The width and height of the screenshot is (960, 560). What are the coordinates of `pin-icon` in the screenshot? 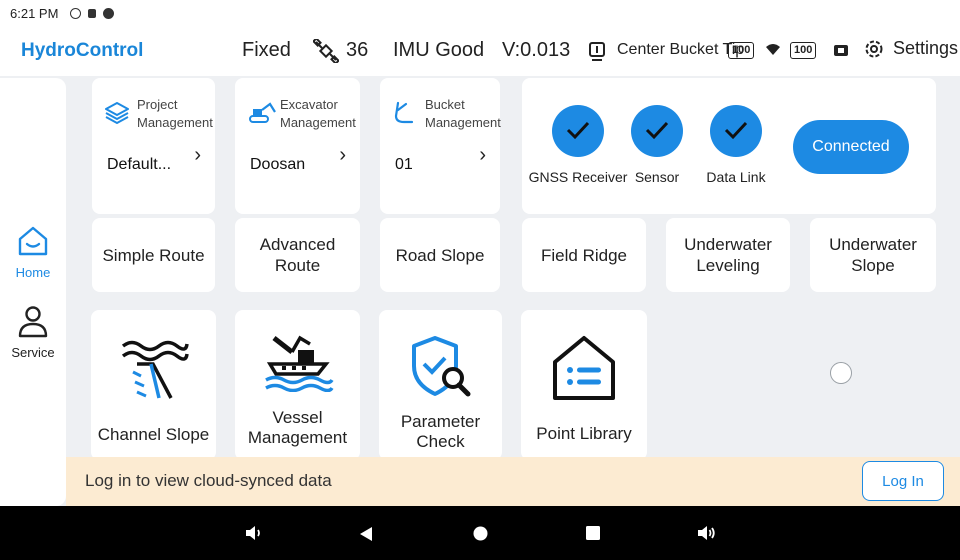 It's located at (92, 13).